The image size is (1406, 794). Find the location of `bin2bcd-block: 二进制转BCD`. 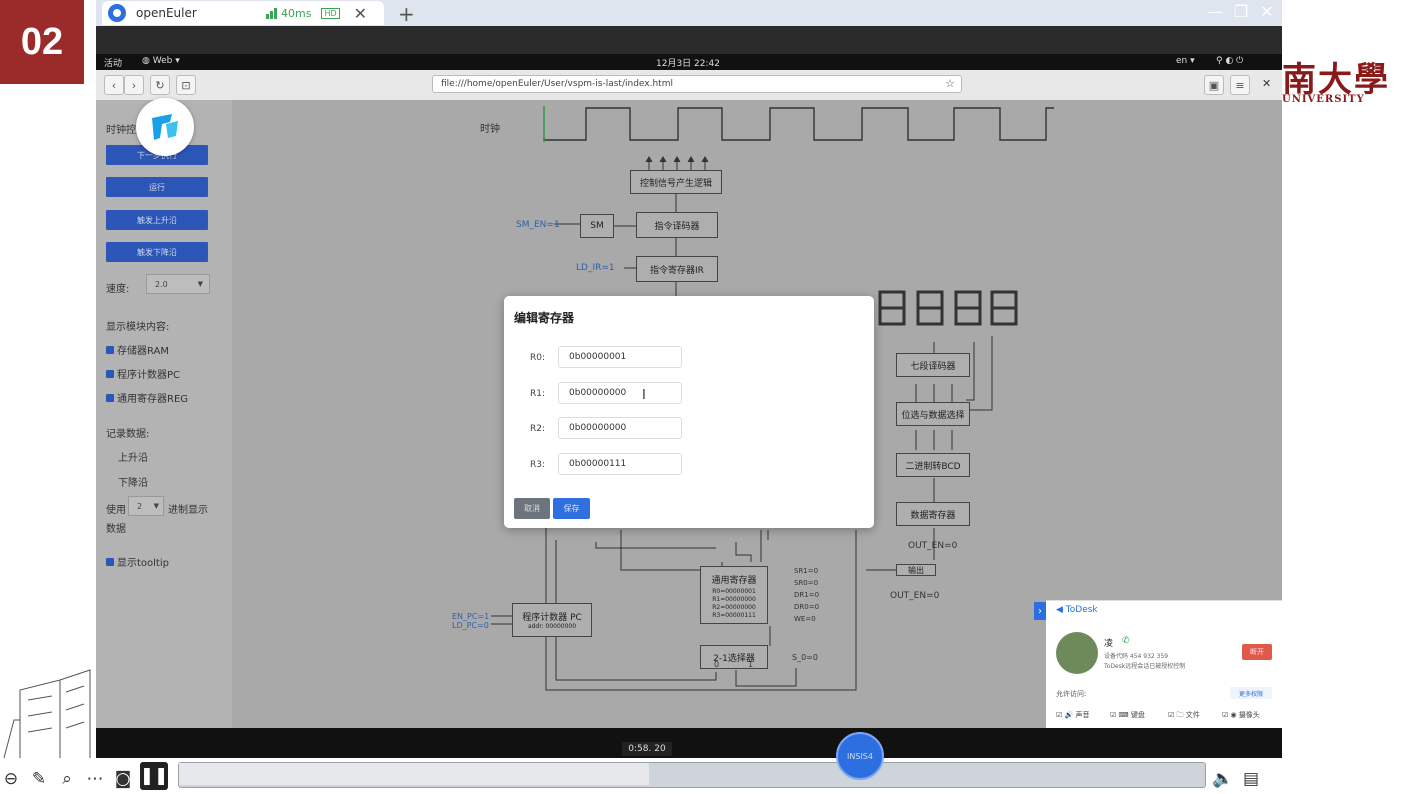

bin2bcd-block: 二进制转BCD is located at coordinates (933, 465).